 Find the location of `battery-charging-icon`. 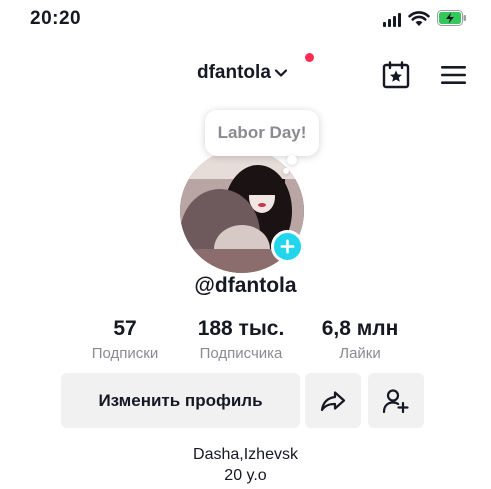

battery-charging-icon is located at coordinates (451, 18).